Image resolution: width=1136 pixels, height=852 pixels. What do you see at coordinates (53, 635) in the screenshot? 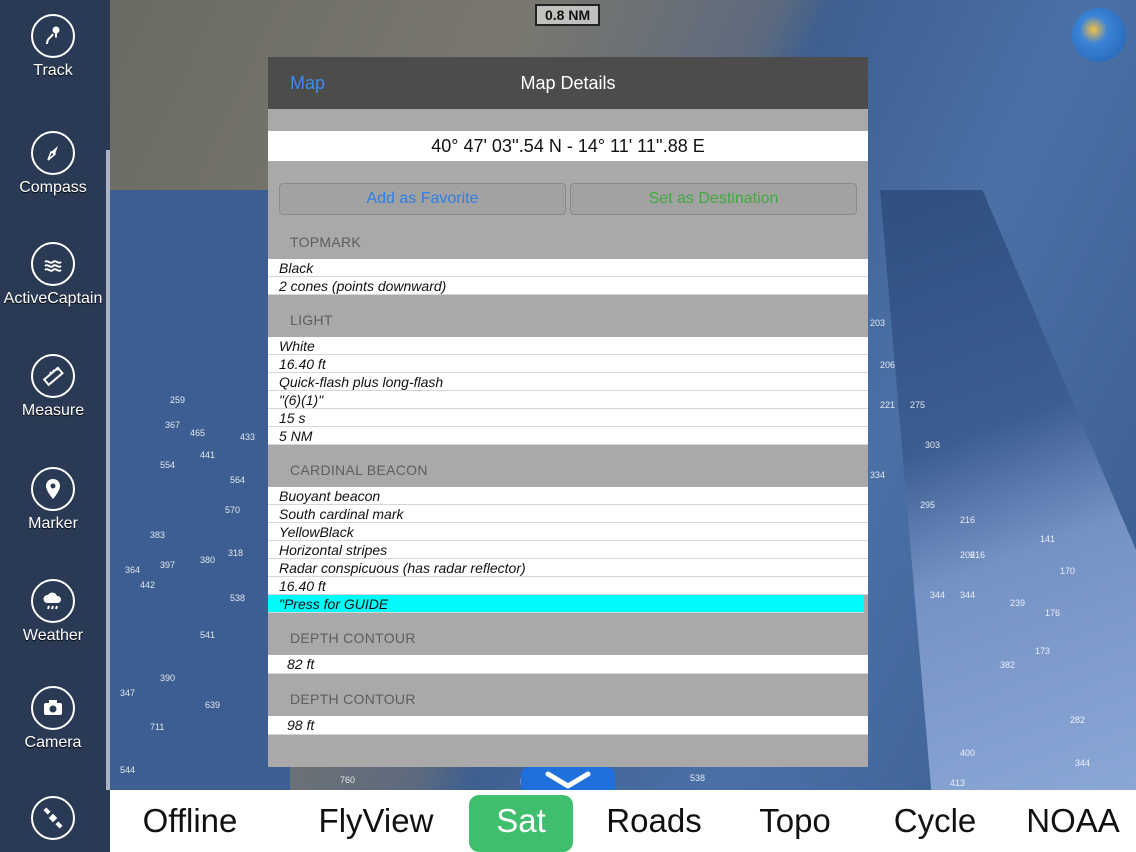
I see `sidebar-item-label: Weather` at bounding box center [53, 635].